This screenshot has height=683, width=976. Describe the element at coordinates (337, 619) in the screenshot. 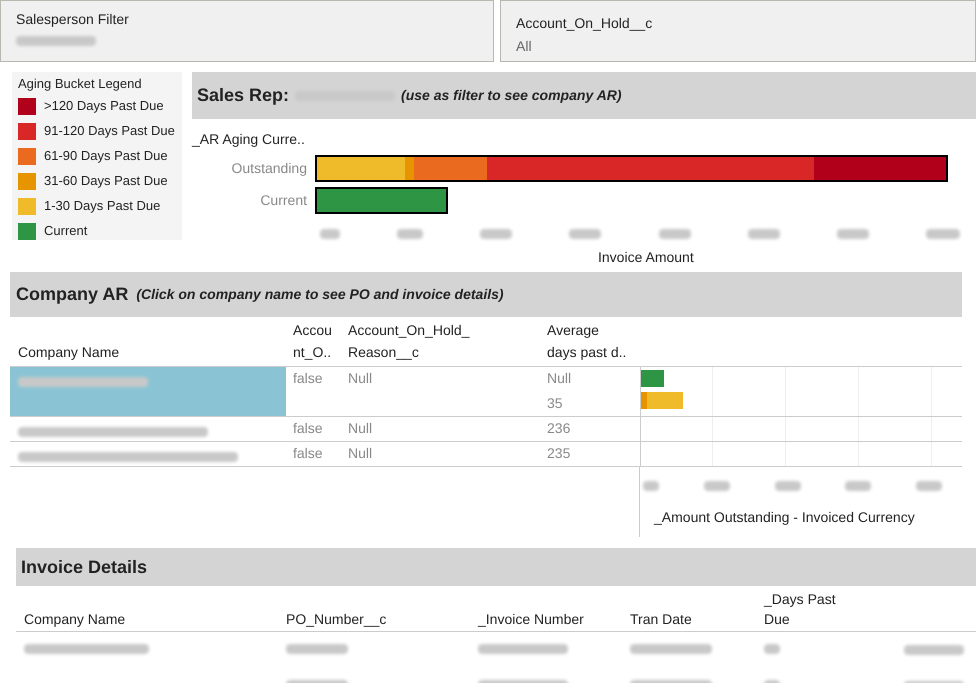

I see `column-header: PO_Number__c` at that location.